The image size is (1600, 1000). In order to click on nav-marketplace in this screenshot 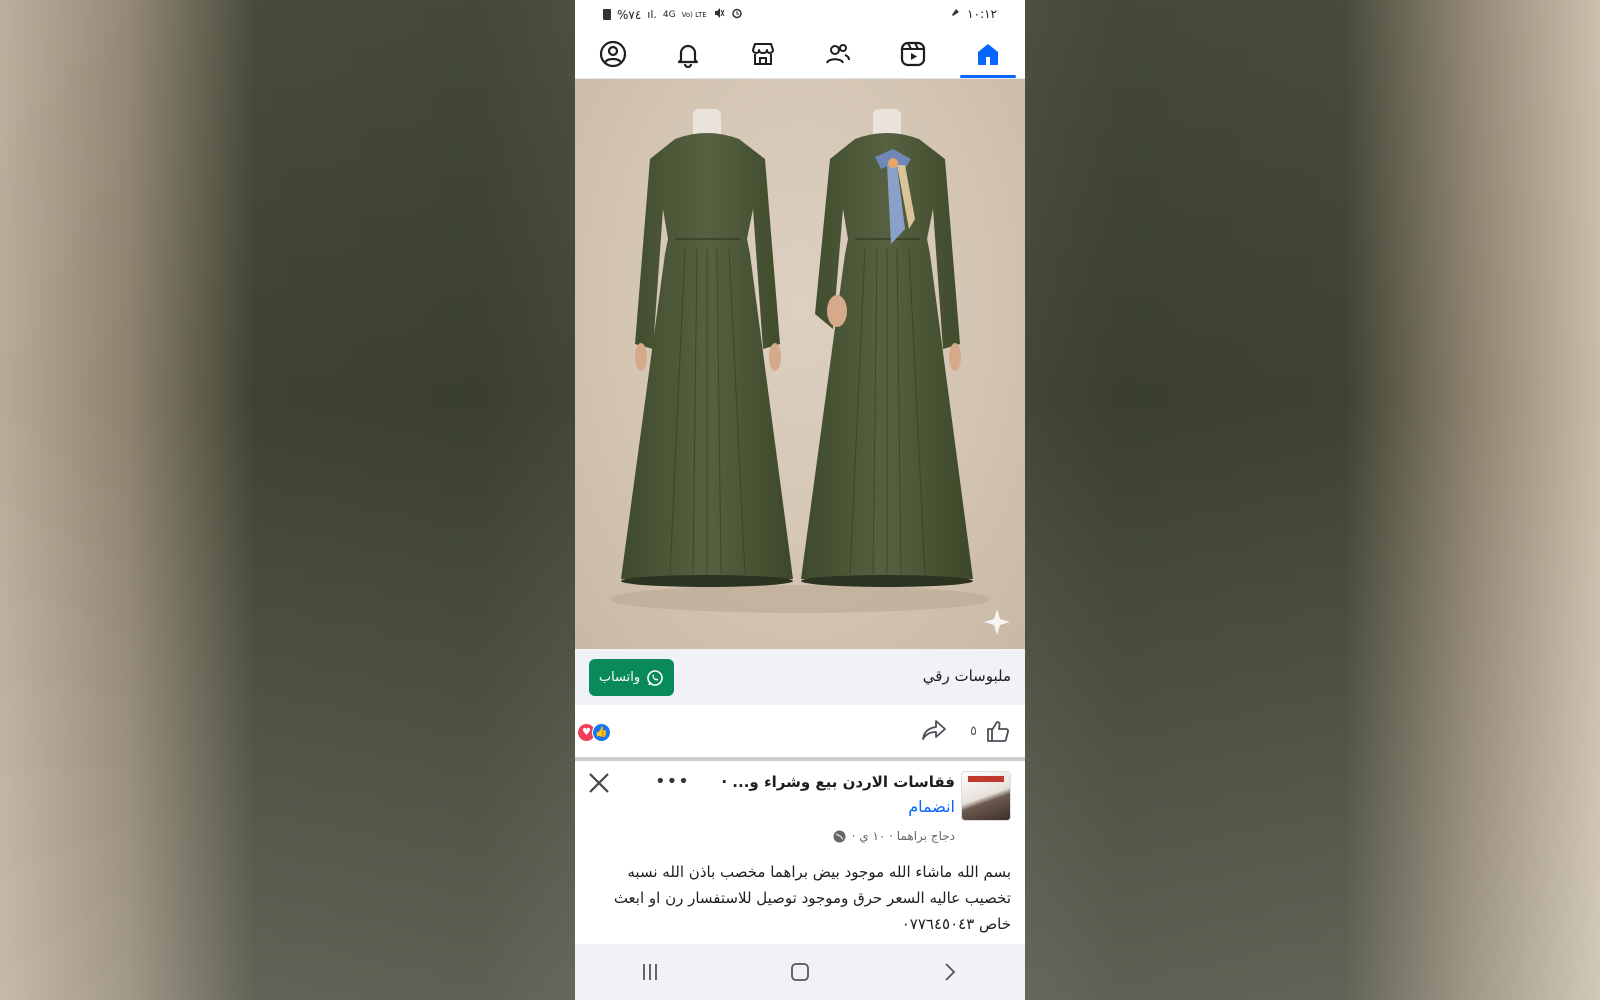, I will do `click(763, 54)`.